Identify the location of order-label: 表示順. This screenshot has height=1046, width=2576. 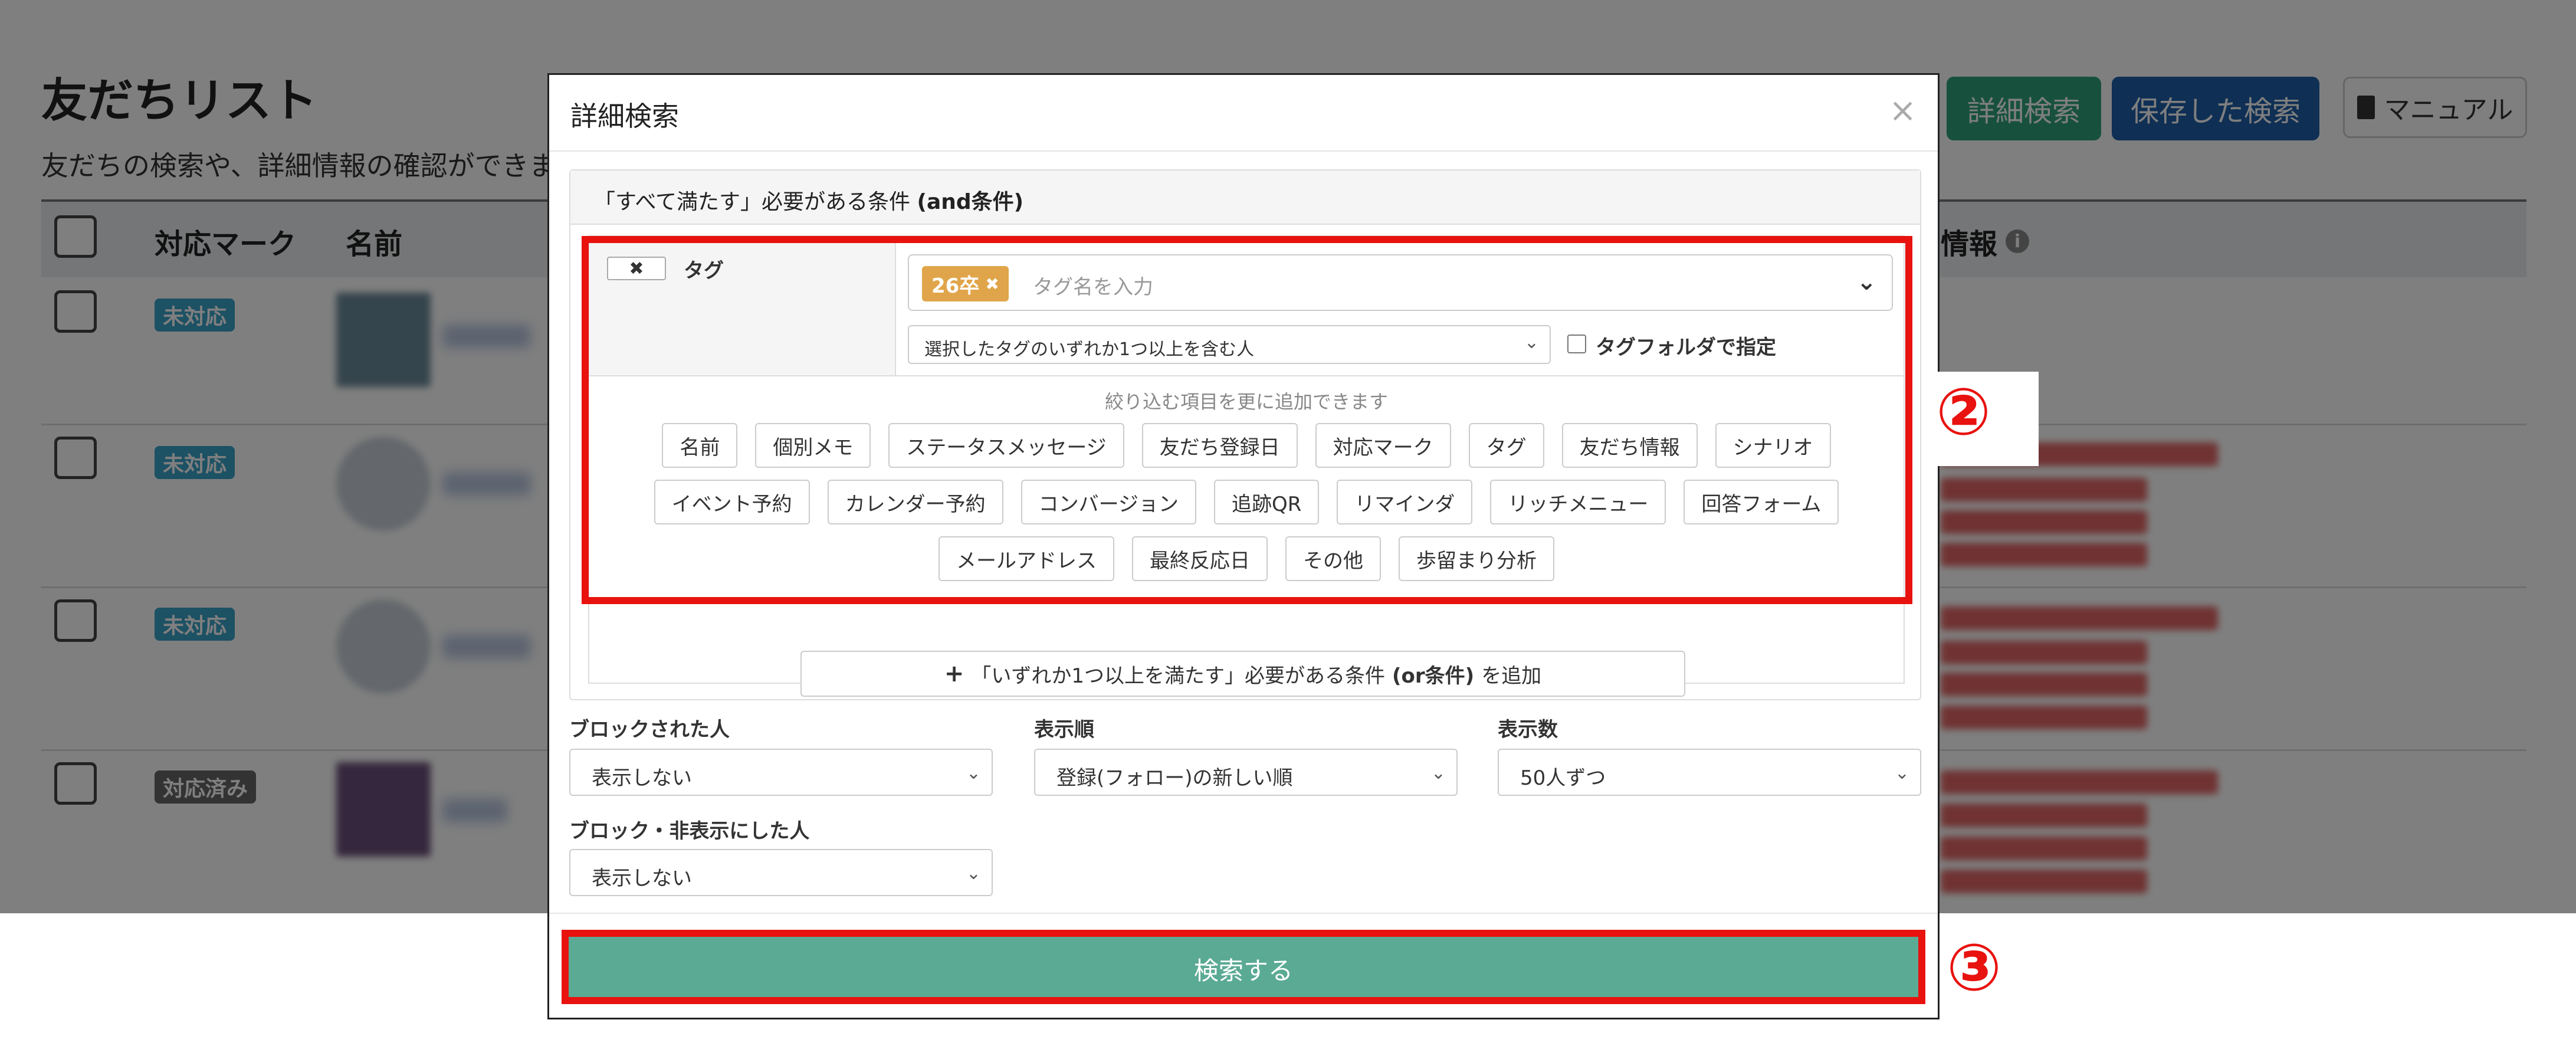
(1064, 730).